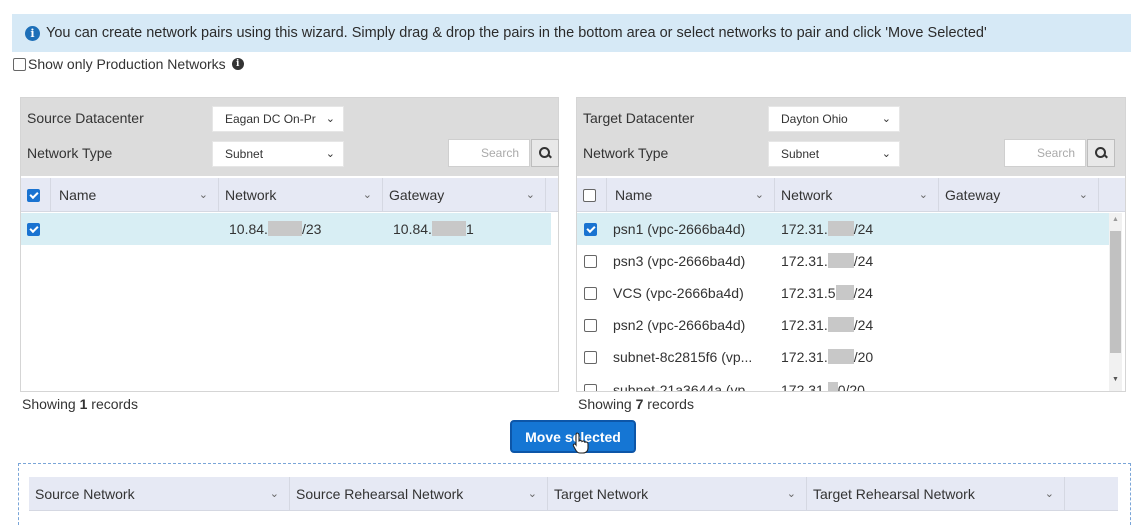 Image resolution: width=1133 pixels, height=525 pixels. I want to click on table-row: psn1 (vpc-2666ba4d) 172.31./24, so click(843, 229).